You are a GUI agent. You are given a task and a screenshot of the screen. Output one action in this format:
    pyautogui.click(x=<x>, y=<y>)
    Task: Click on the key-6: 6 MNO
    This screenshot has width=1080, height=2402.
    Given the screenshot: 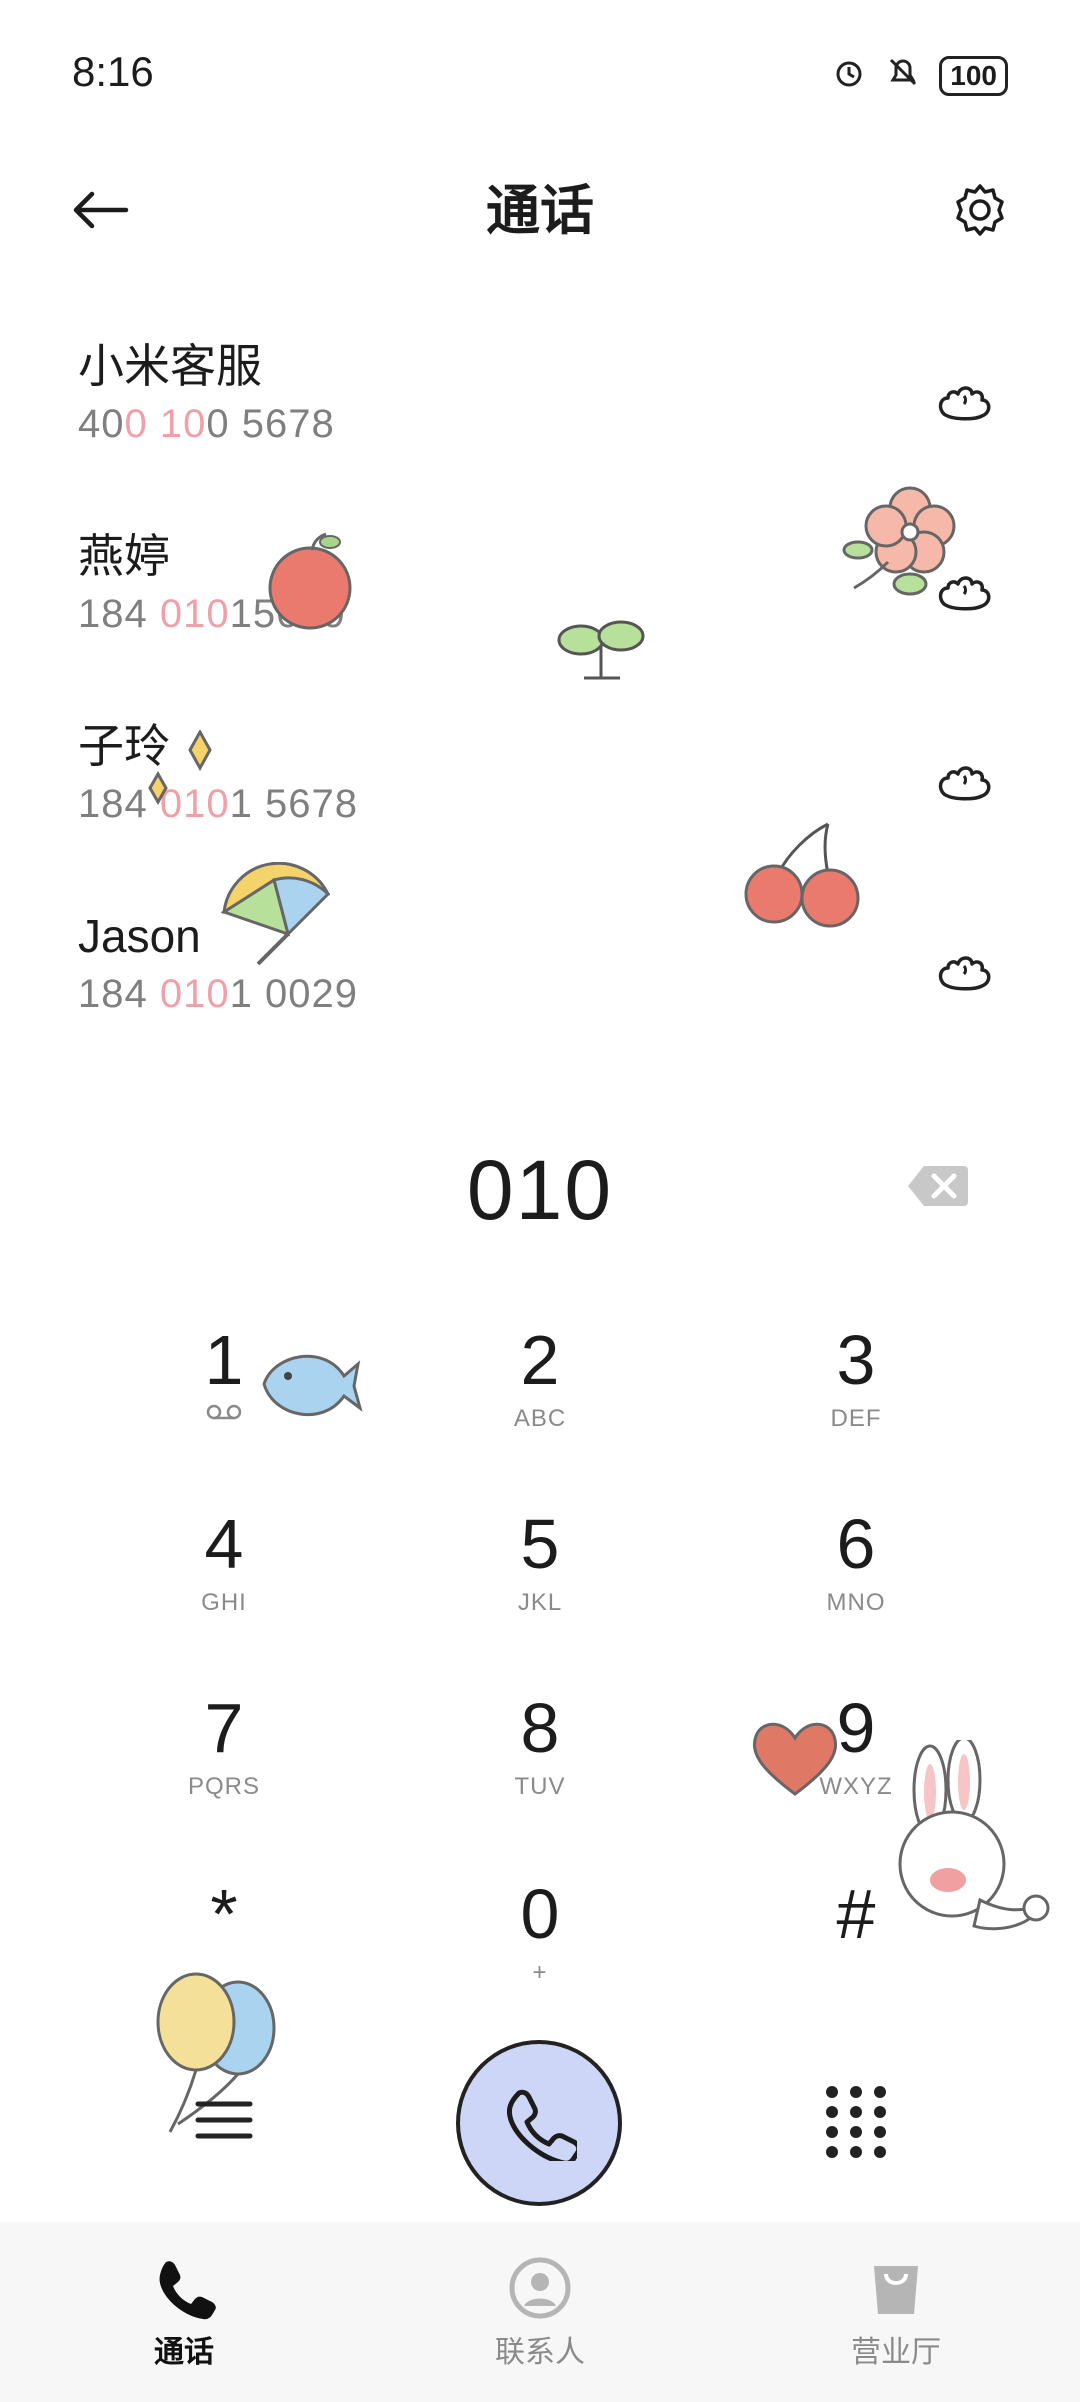 What is the action you would take?
    pyautogui.click(x=856, y=1577)
    